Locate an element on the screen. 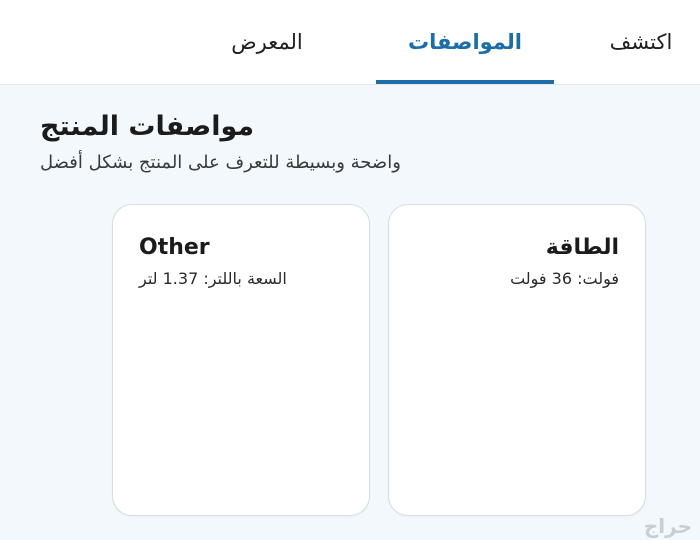  haraj-watermark: حراج is located at coordinates (667, 526).